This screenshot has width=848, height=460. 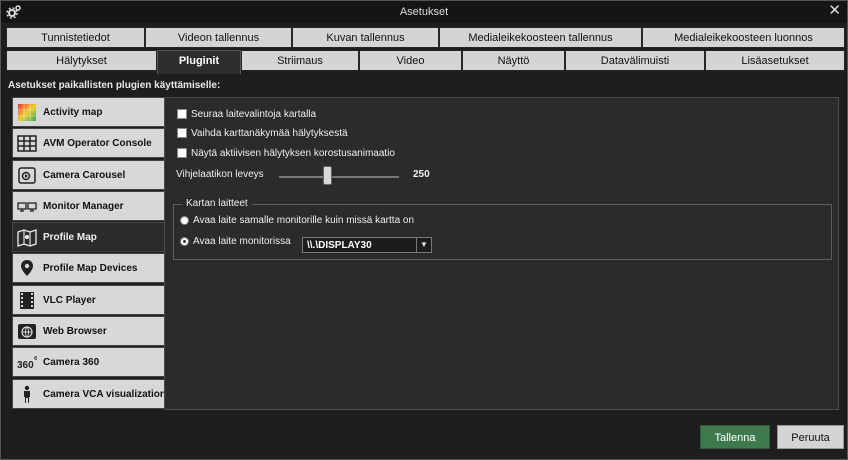 What do you see at coordinates (71, 363) in the screenshot?
I see `plugin-label: Camera 360` at bounding box center [71, 363].